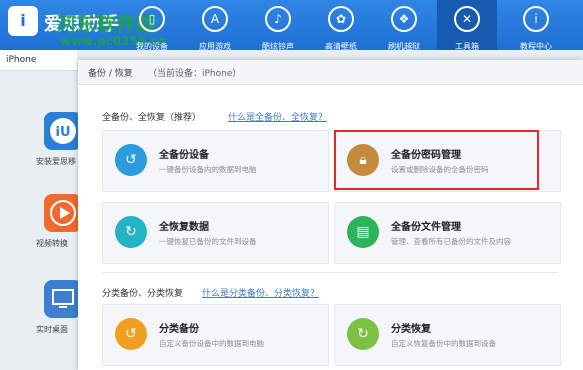  I want to click on section-category-backup-label: 分类备份、分类恢复, so click(143, 294).